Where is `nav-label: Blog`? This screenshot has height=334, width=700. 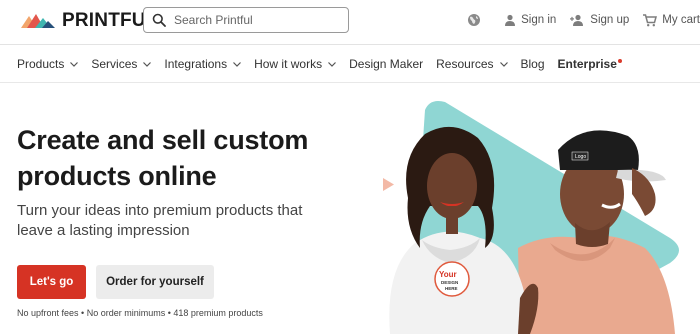 nav-label: Blog is located at coordinates (532, 64).